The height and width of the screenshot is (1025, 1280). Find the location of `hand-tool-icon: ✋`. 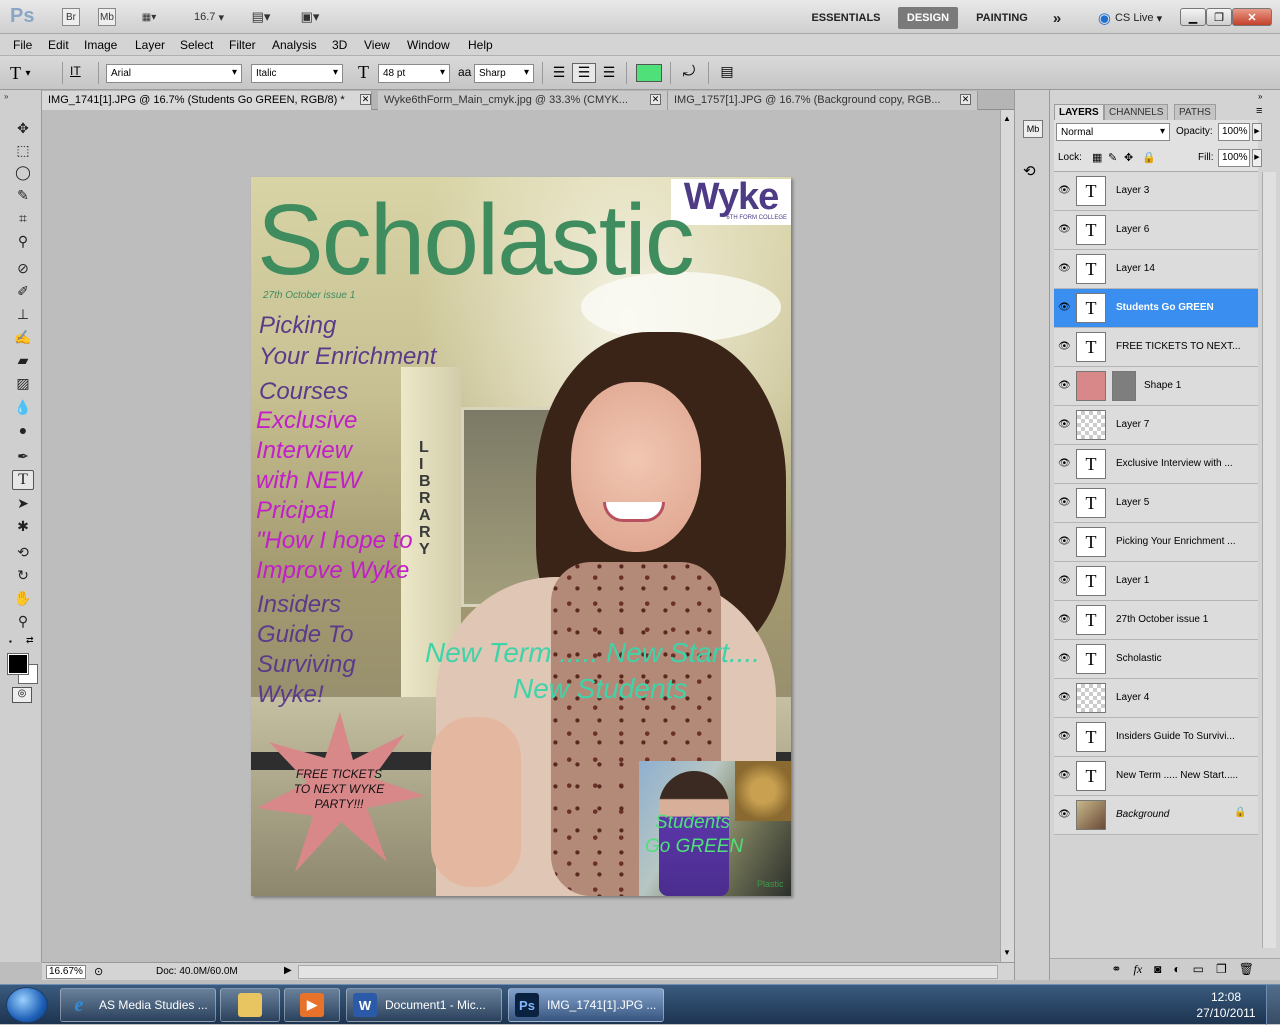

hand-tool-icon: ✋ is located at coordinates (23, 598).